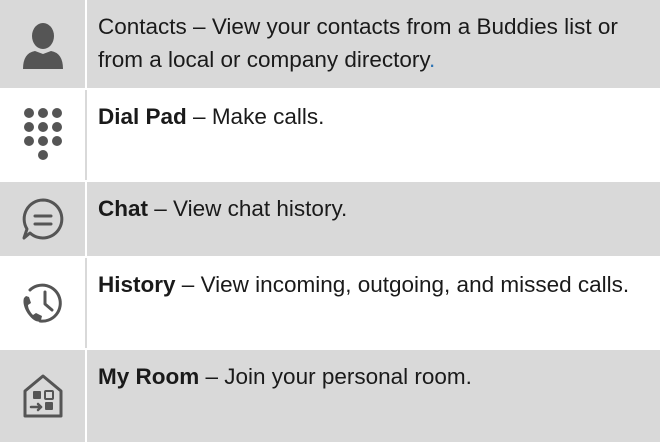 This screenshot has width=660, height=444. I want to click on chat-bubble-icon, so click(42, 219).